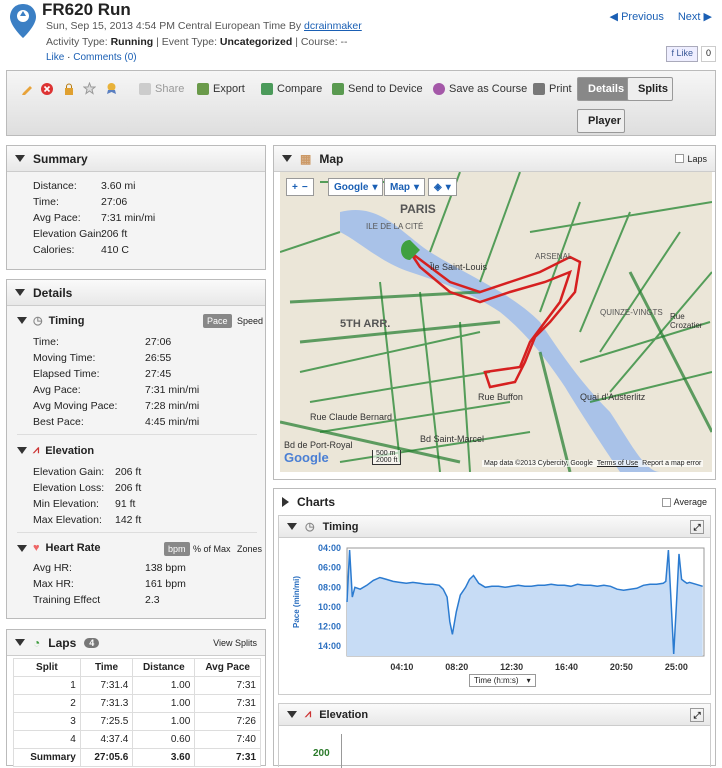  I want to click on table-row: 3 7:25.5 1.00 7:26, so click(137, 721).